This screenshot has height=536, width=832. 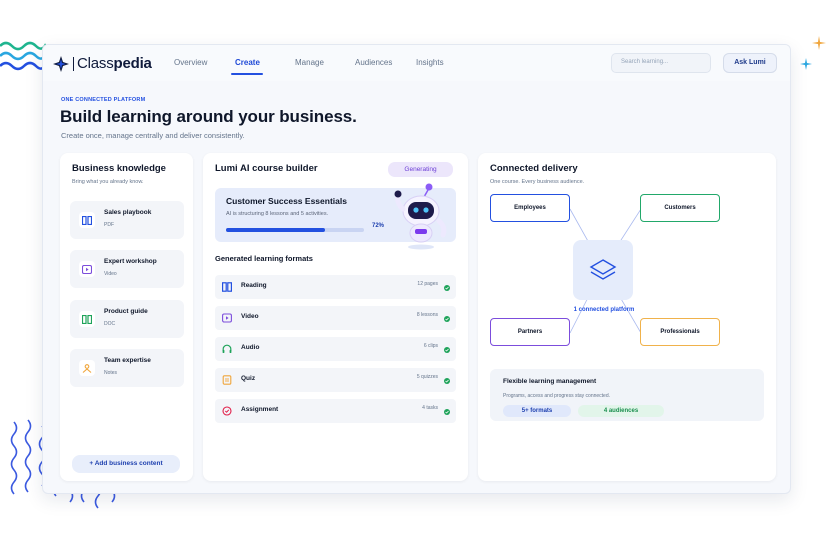 I want to click on logo-divider, so click(x=73, y=63).